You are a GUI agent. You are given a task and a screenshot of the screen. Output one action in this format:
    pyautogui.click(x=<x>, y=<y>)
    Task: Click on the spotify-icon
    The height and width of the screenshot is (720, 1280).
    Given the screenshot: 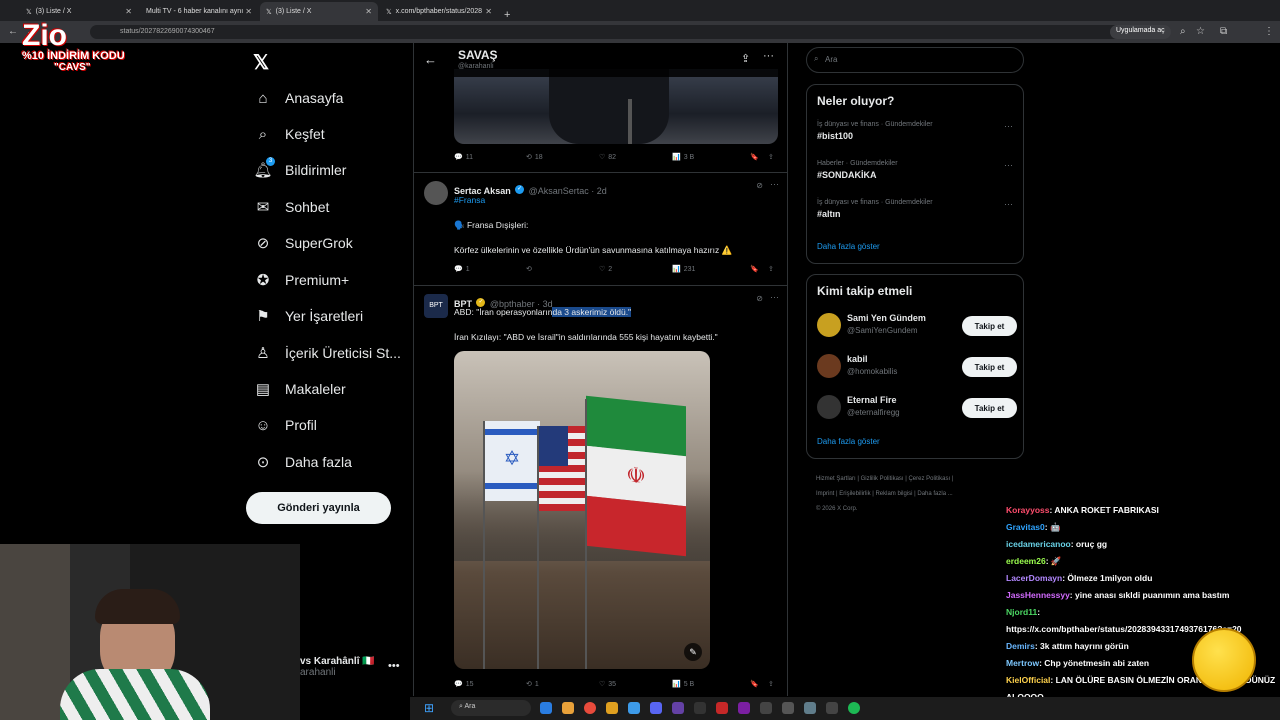 What is the action you would take?
    pyautogui.click(x=854, y=708)
    